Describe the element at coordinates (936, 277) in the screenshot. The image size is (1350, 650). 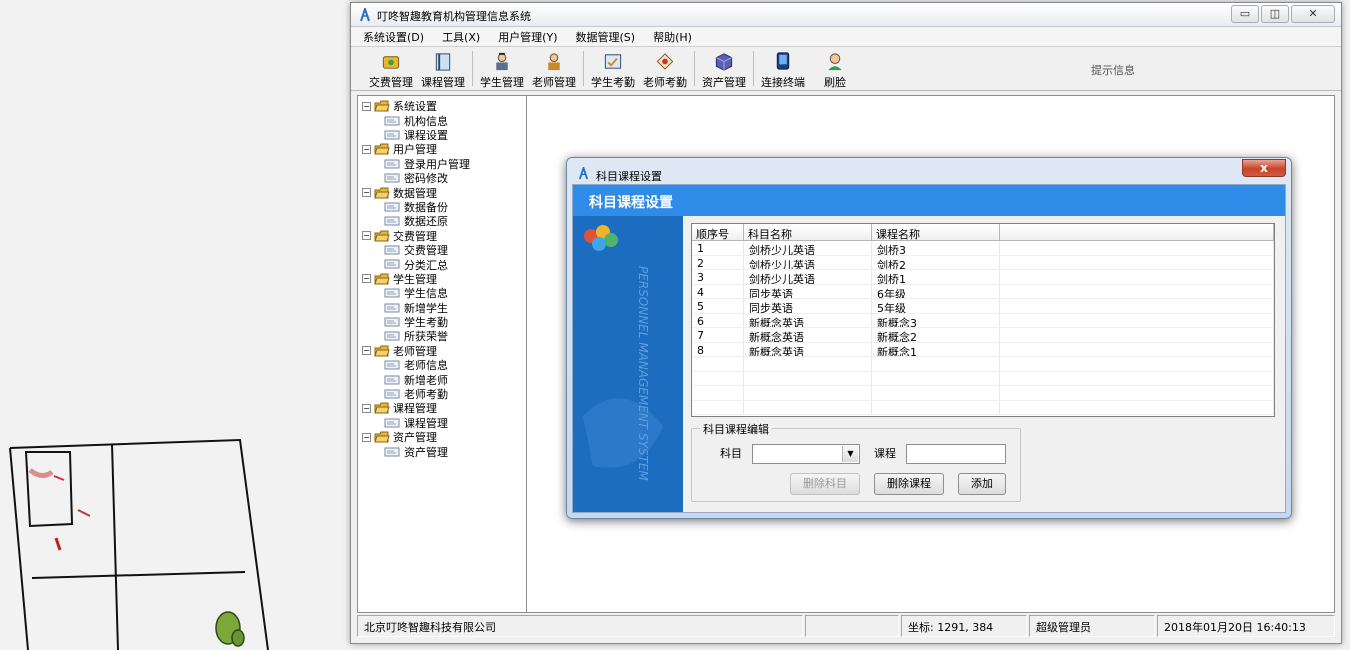
I see `cell-course: 剑桥1` at that location.